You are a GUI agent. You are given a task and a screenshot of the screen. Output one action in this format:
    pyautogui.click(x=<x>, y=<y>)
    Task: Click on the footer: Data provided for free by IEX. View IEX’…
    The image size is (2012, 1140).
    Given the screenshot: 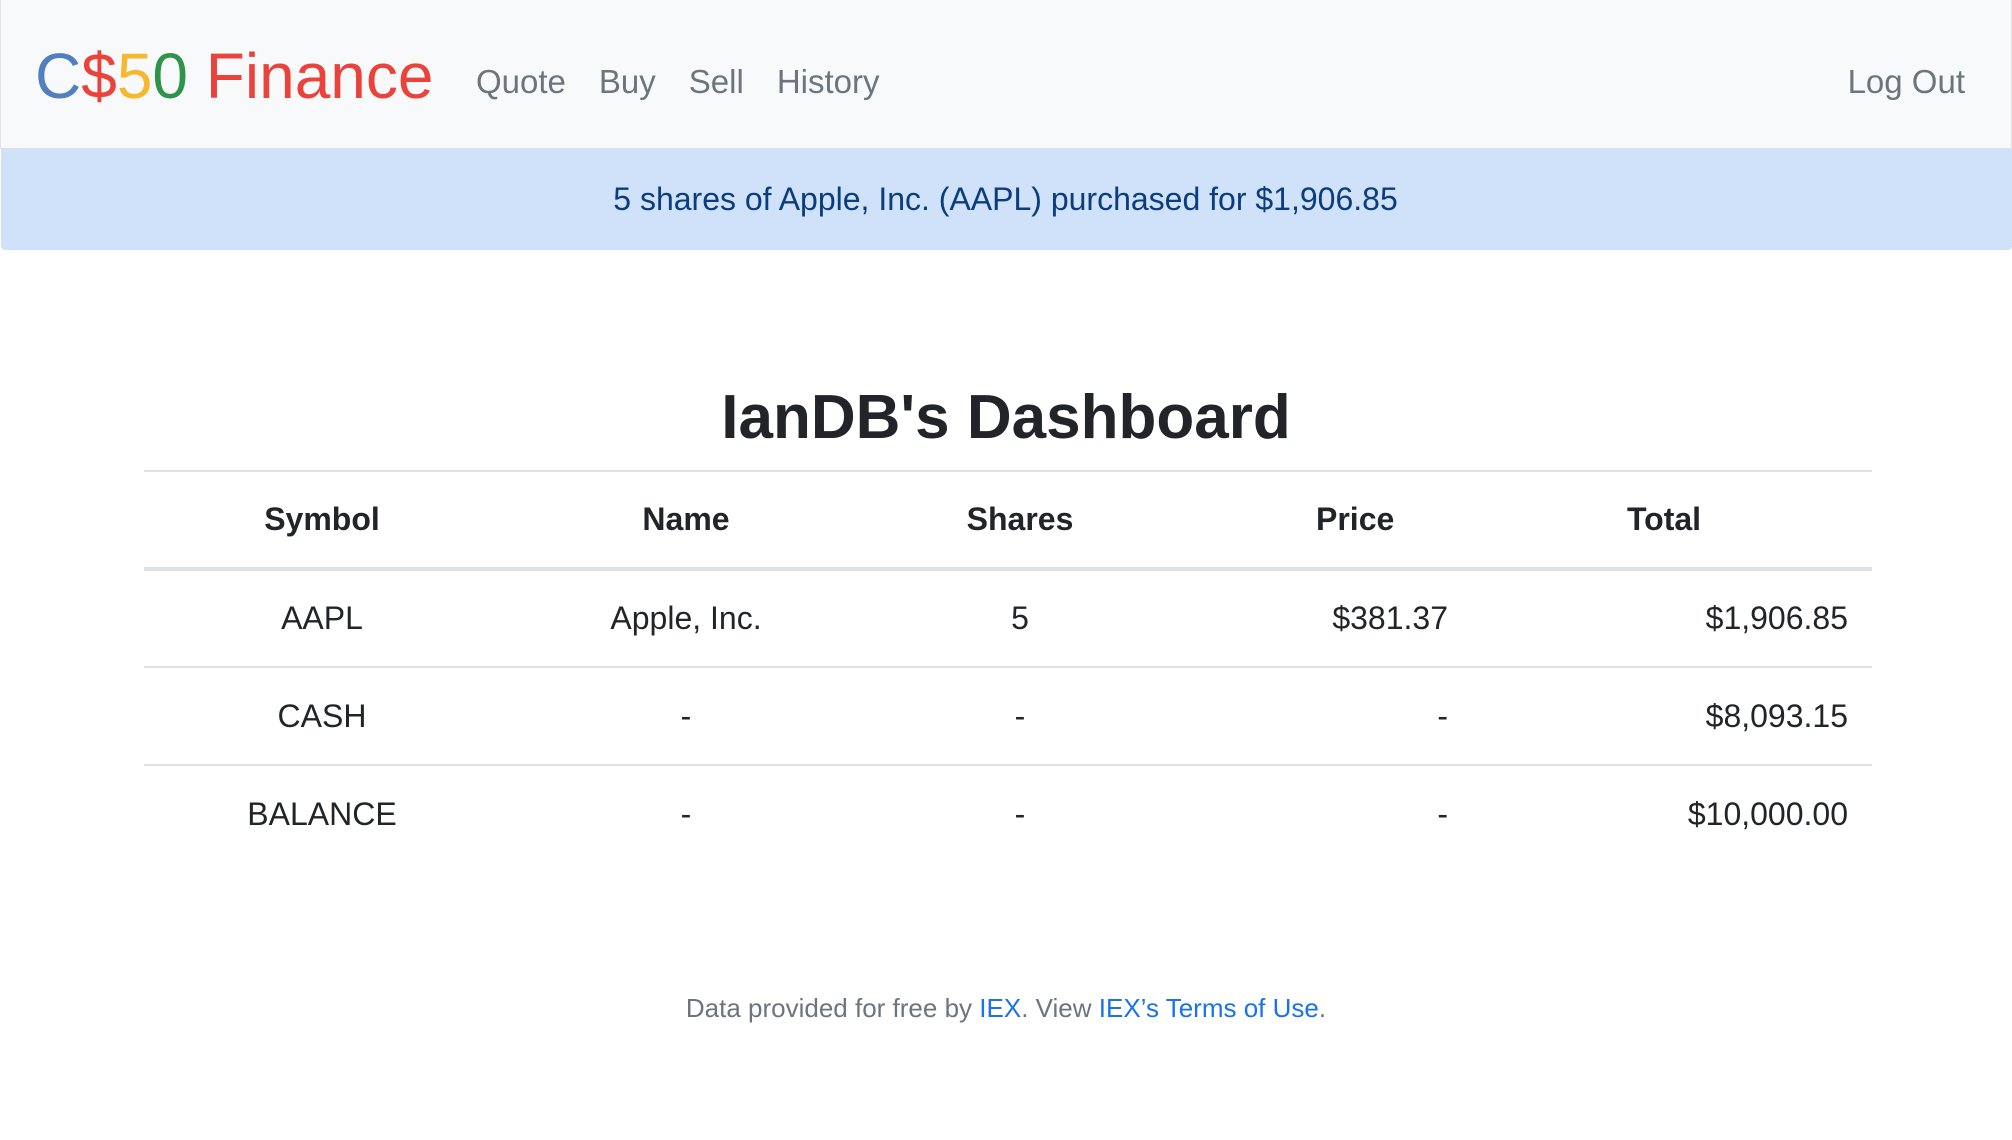 What is the action you would take?
    pyautogui.click(x=1006, y=1008)
    